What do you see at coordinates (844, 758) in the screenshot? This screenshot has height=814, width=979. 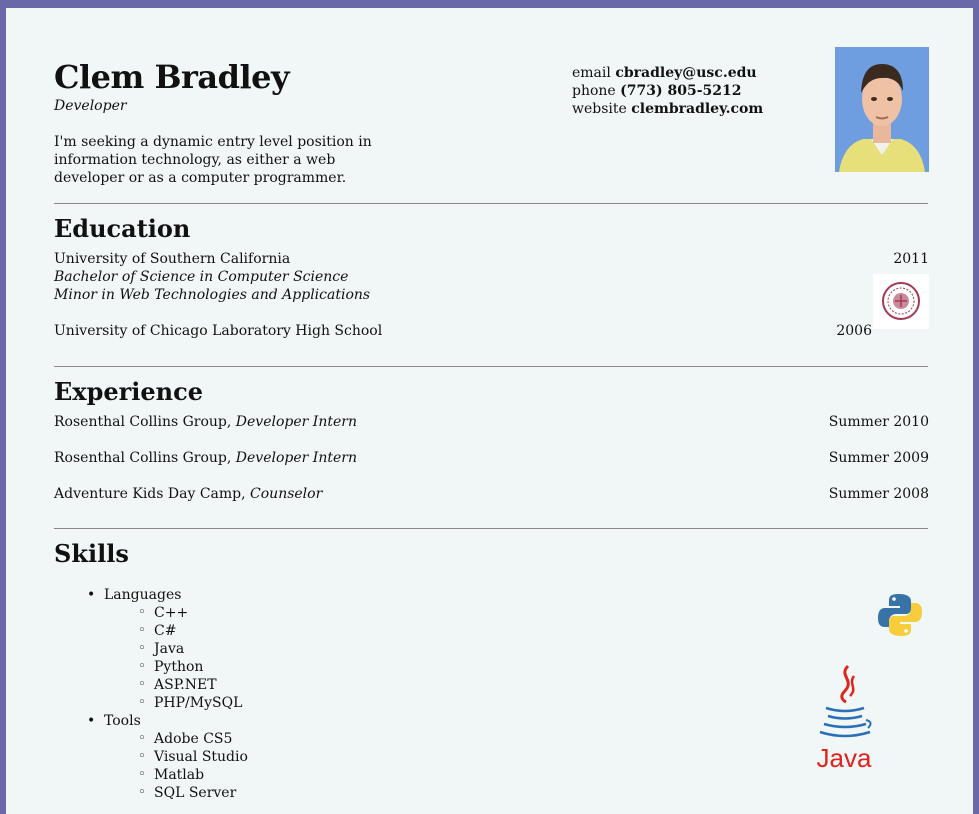 I see `java-logo-text: Java` at bounding box center [844, 758].